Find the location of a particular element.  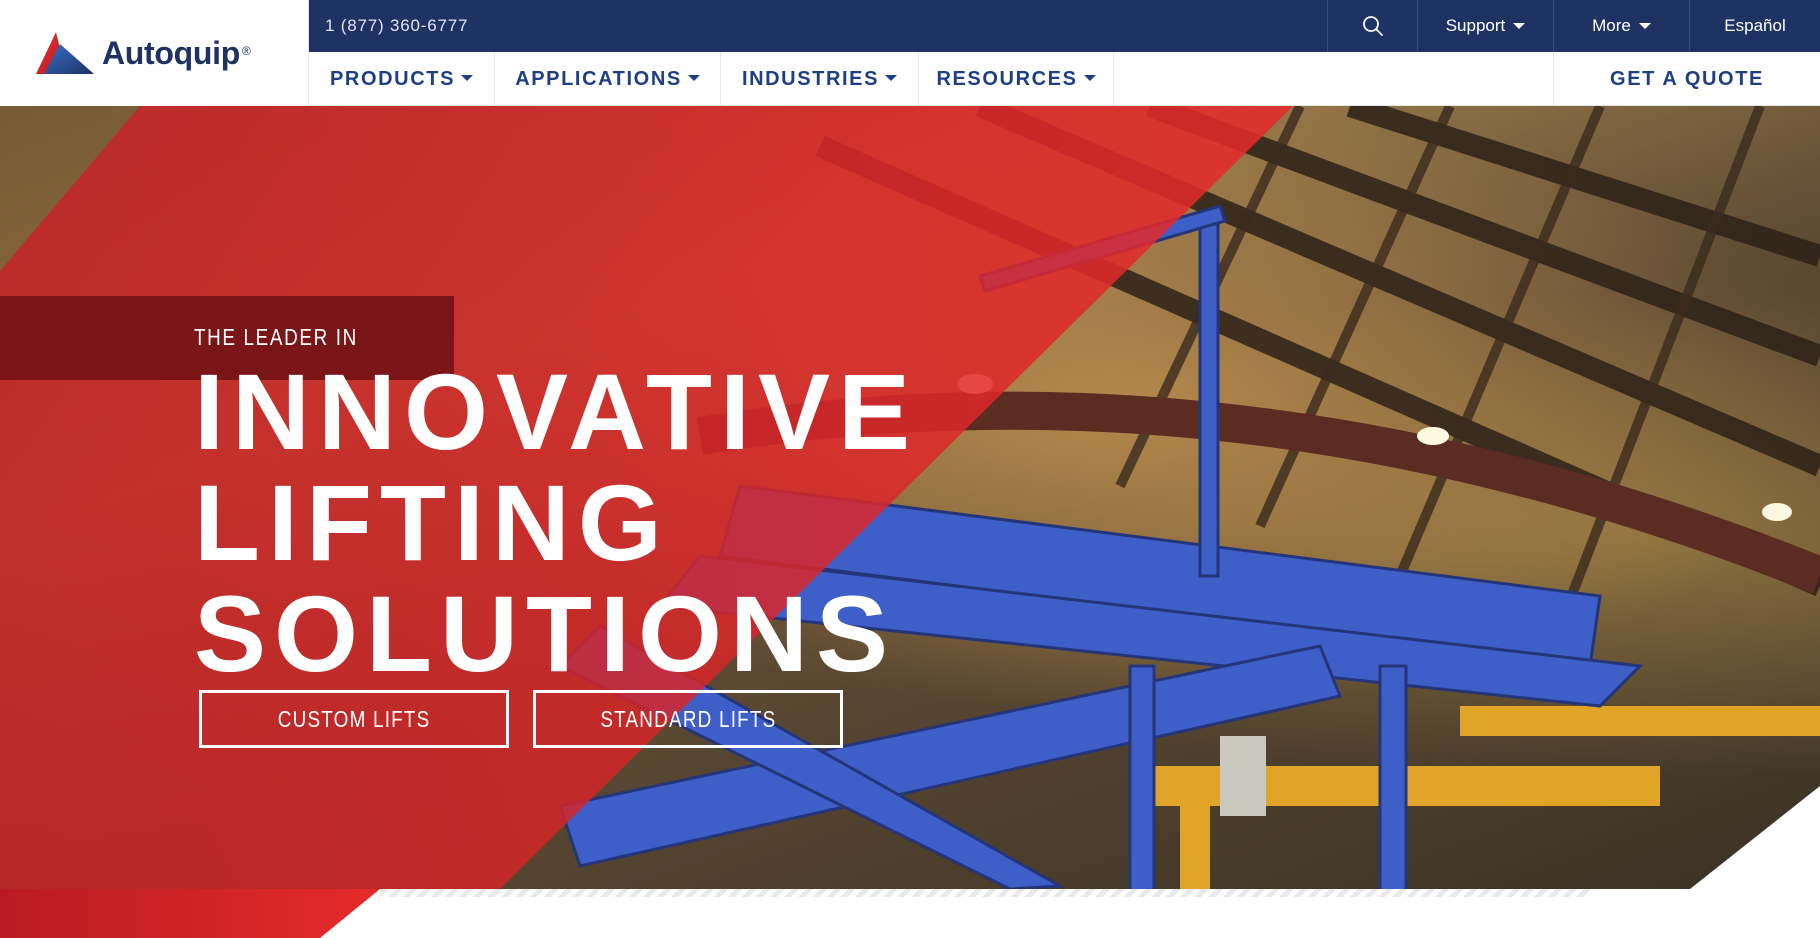

support-label: Support is located at coordinates (1475, 25).